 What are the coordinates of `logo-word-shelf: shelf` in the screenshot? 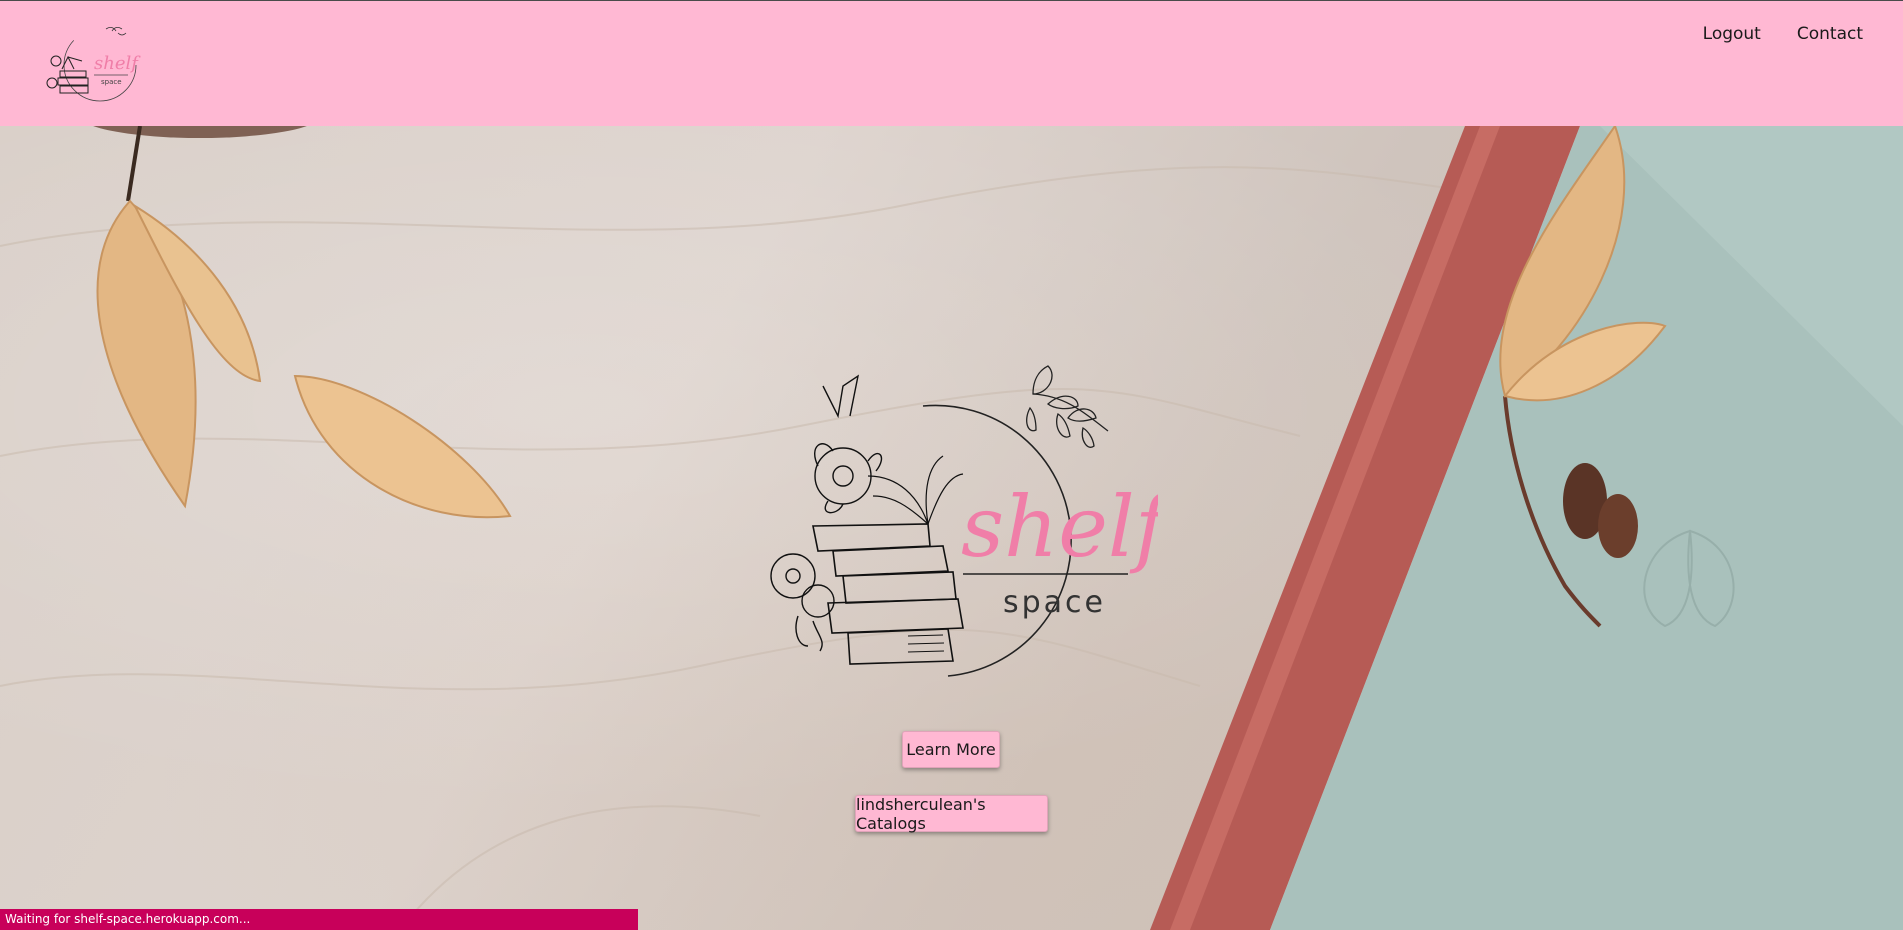 It's located at (1059, 527).